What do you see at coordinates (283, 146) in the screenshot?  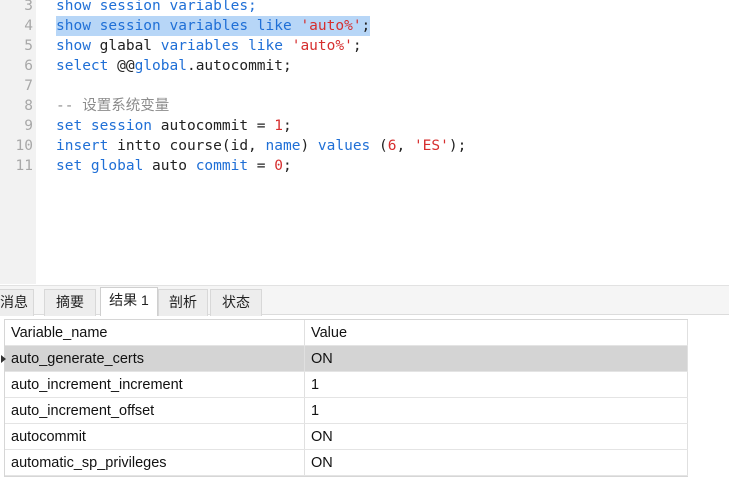 I see `code-token: name` at bounding box center [283, 146].